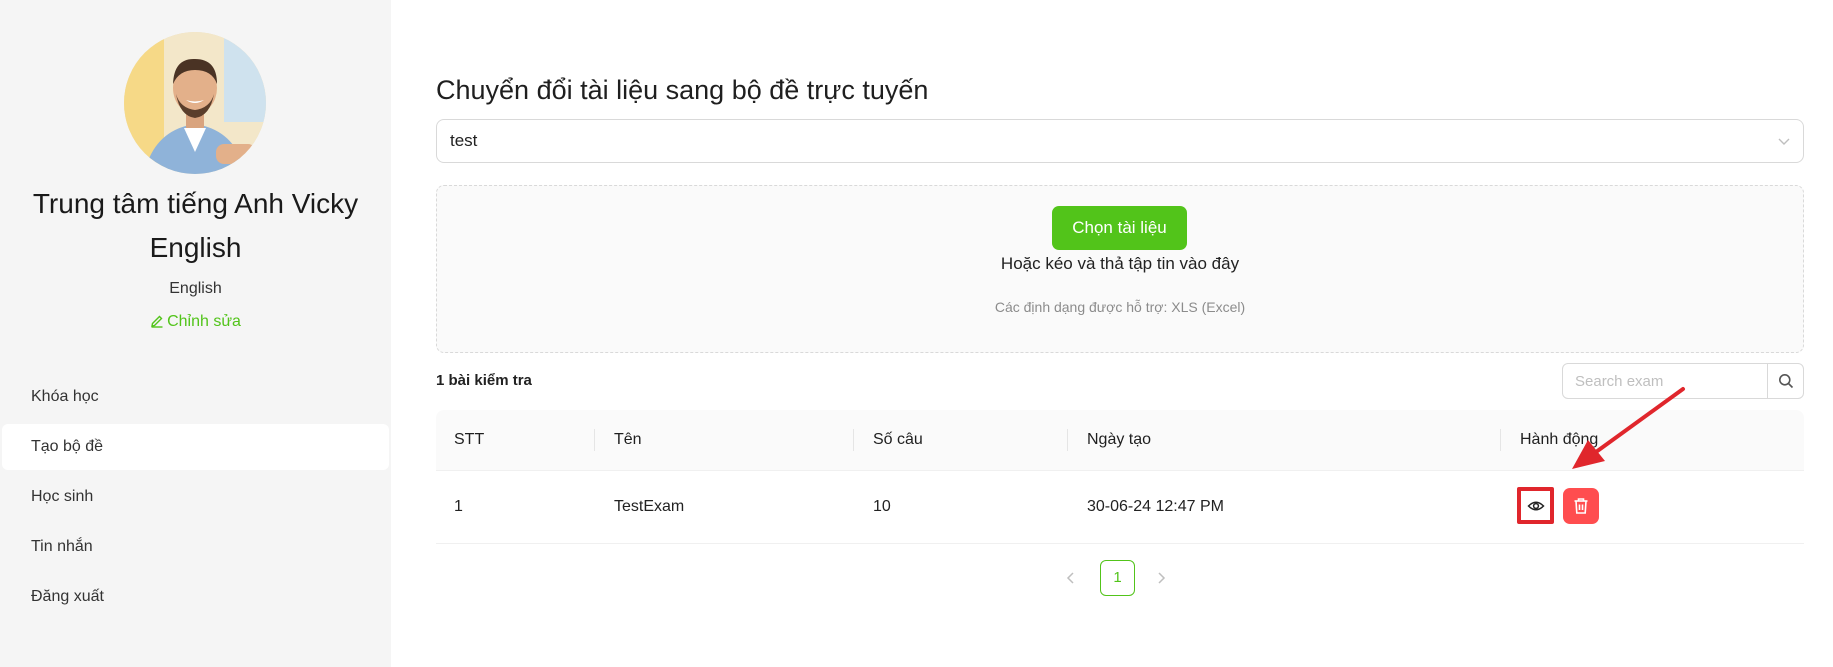  I want to click on choose-file-button: Chọn tài liệu, so click(1119, 228).